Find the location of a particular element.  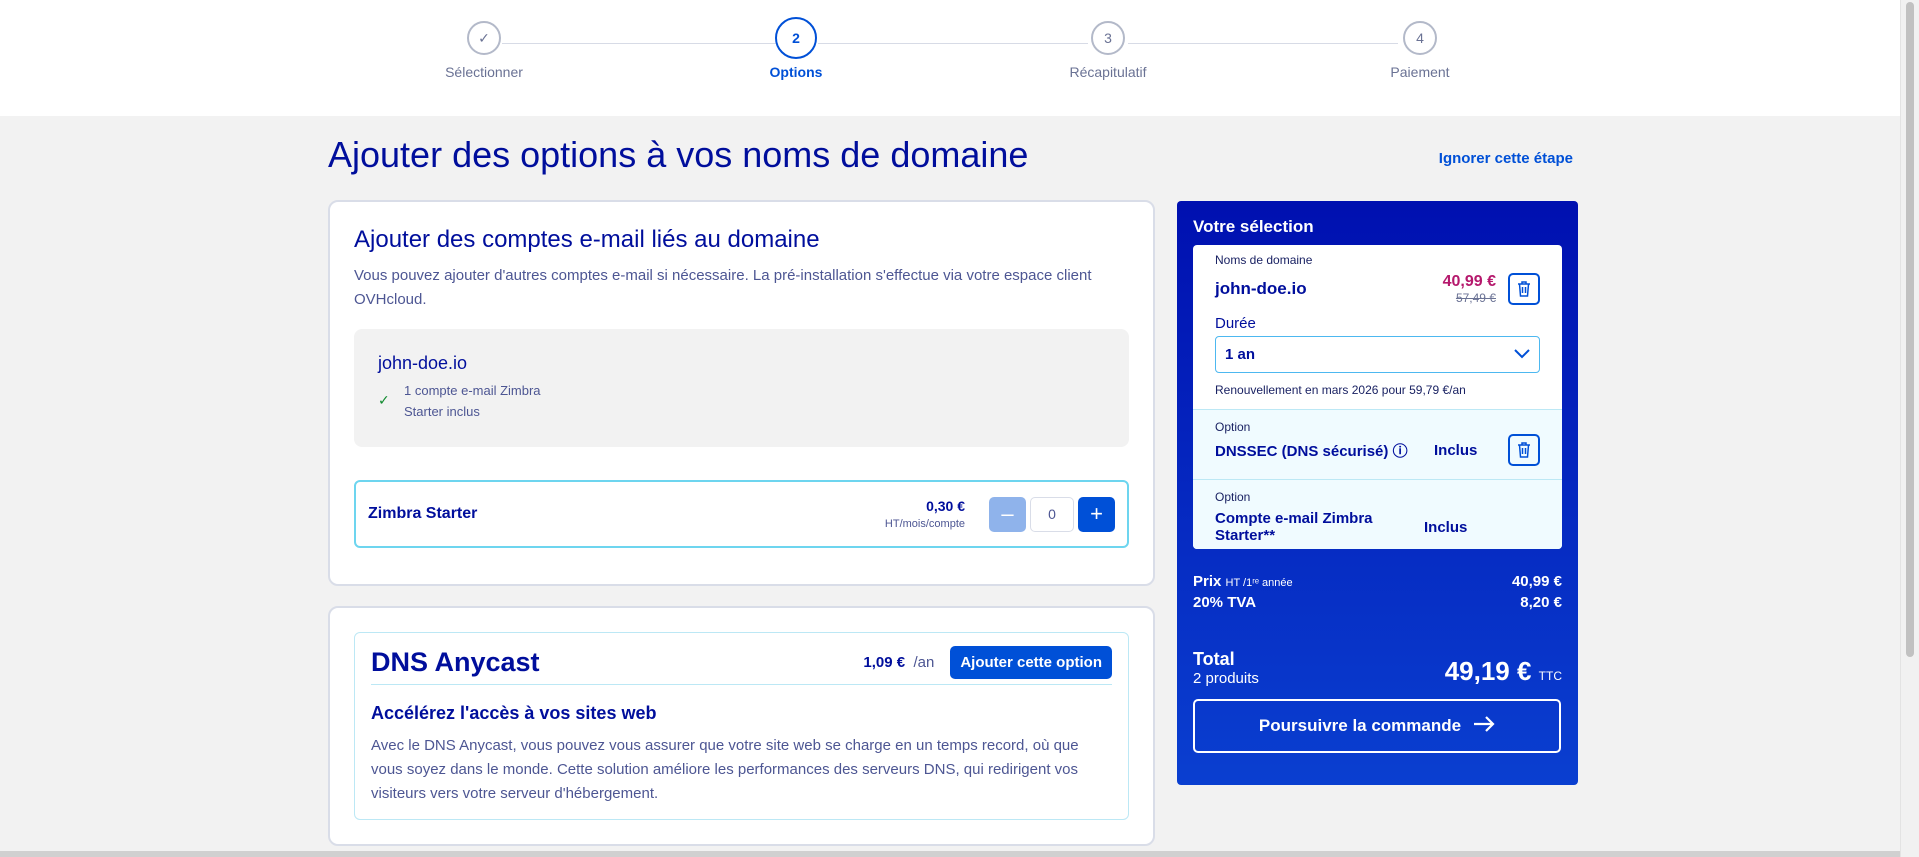

step-label: Options is located at coordinates (796, 72).